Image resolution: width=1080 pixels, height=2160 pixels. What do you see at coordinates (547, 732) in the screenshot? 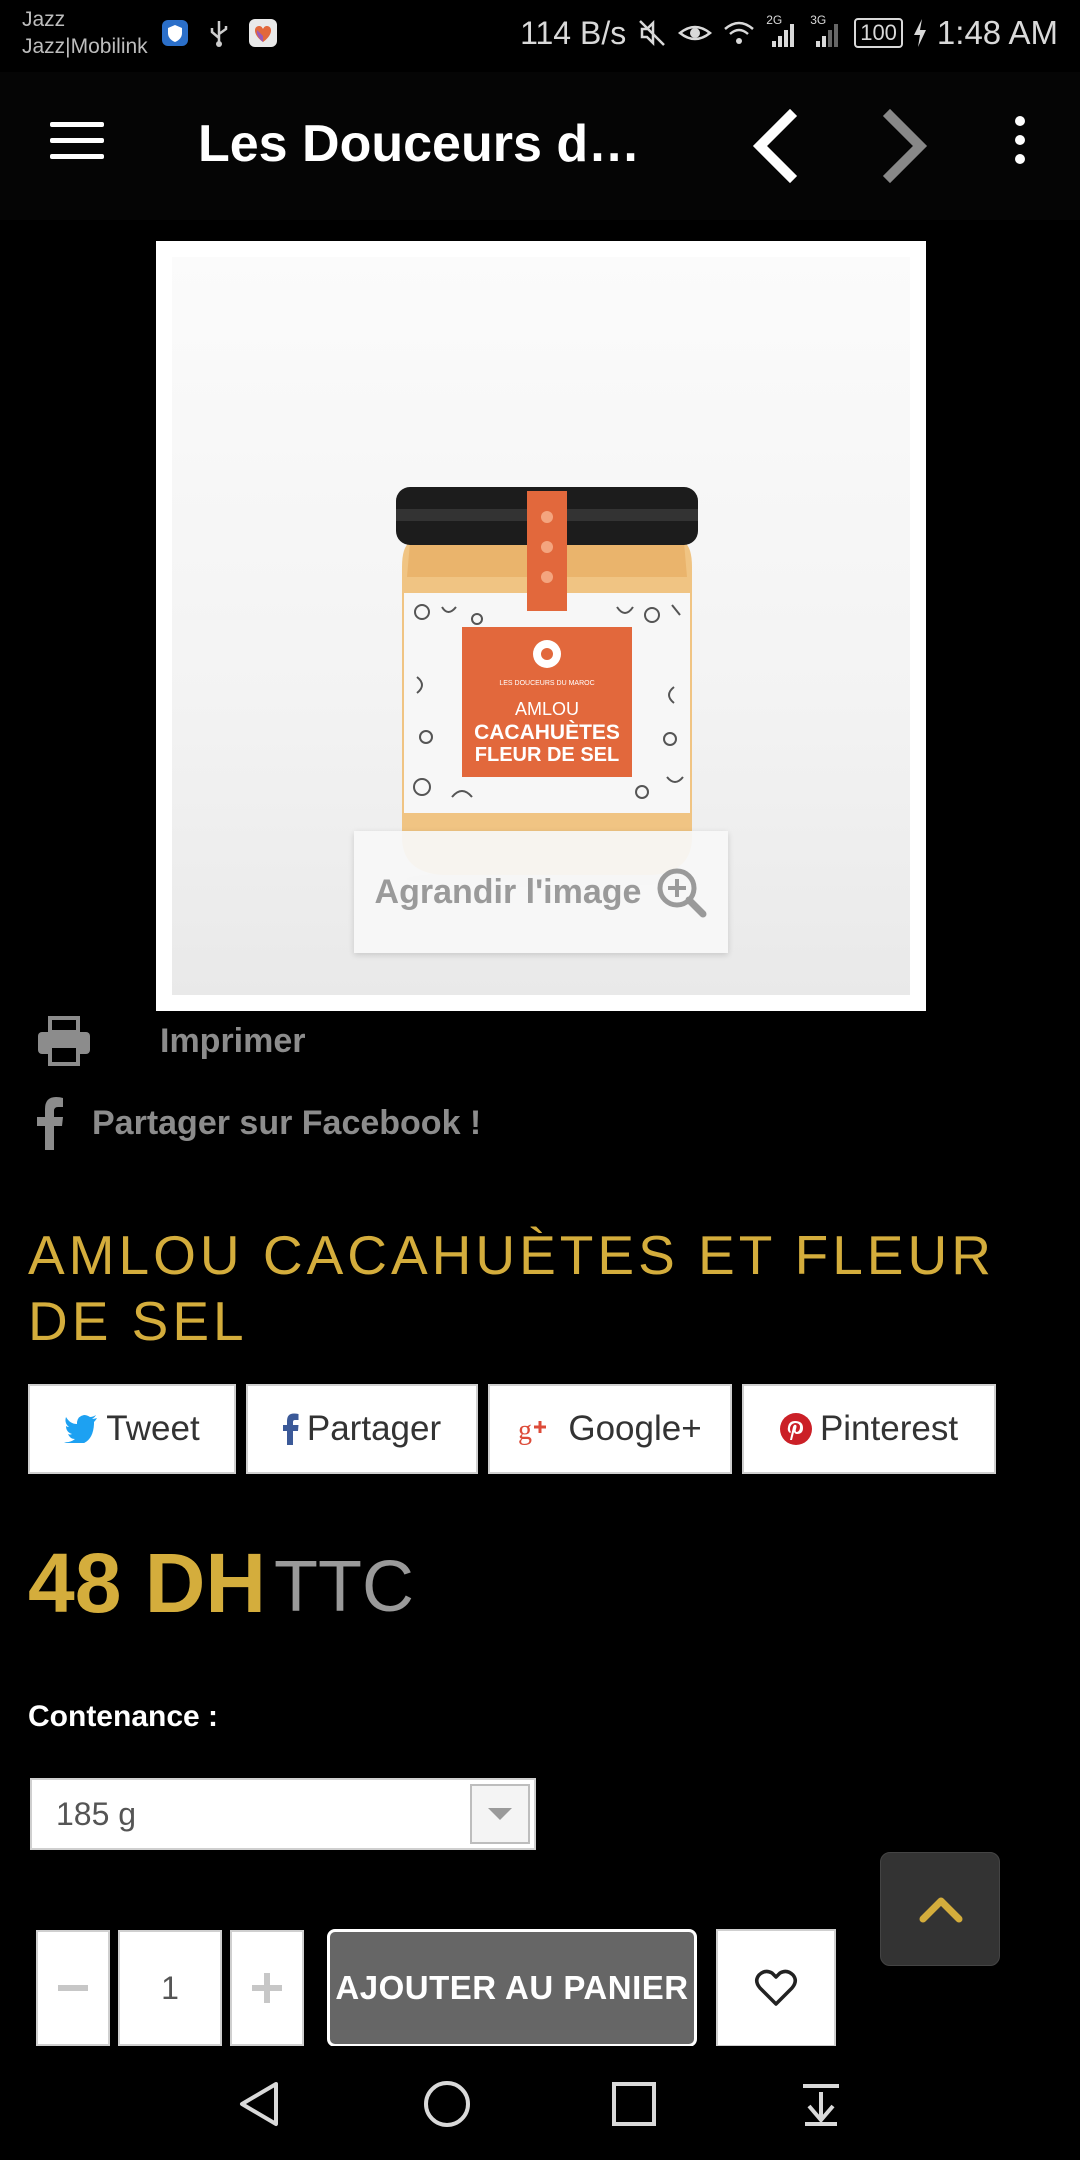
I see `jar-label-line2: CACAHUÈTES` at bounding box center [547, 732].